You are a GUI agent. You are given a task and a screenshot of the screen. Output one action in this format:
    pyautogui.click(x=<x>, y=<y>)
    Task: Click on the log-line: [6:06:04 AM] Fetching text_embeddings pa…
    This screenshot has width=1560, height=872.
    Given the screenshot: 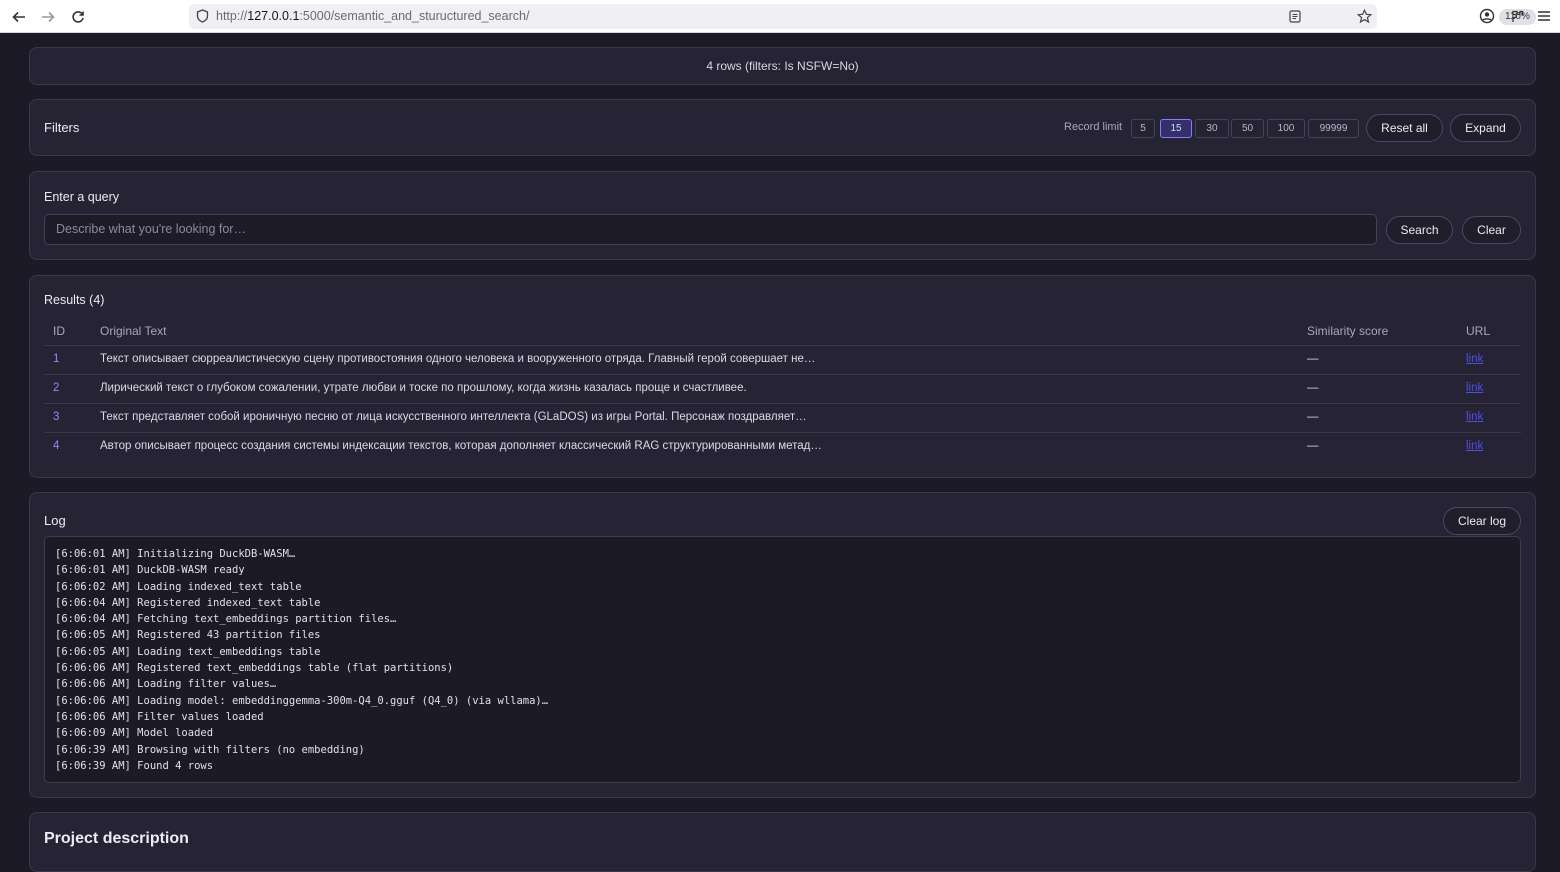 What is the action you would take?
    pyautogui.click(x=226, y=619)
    